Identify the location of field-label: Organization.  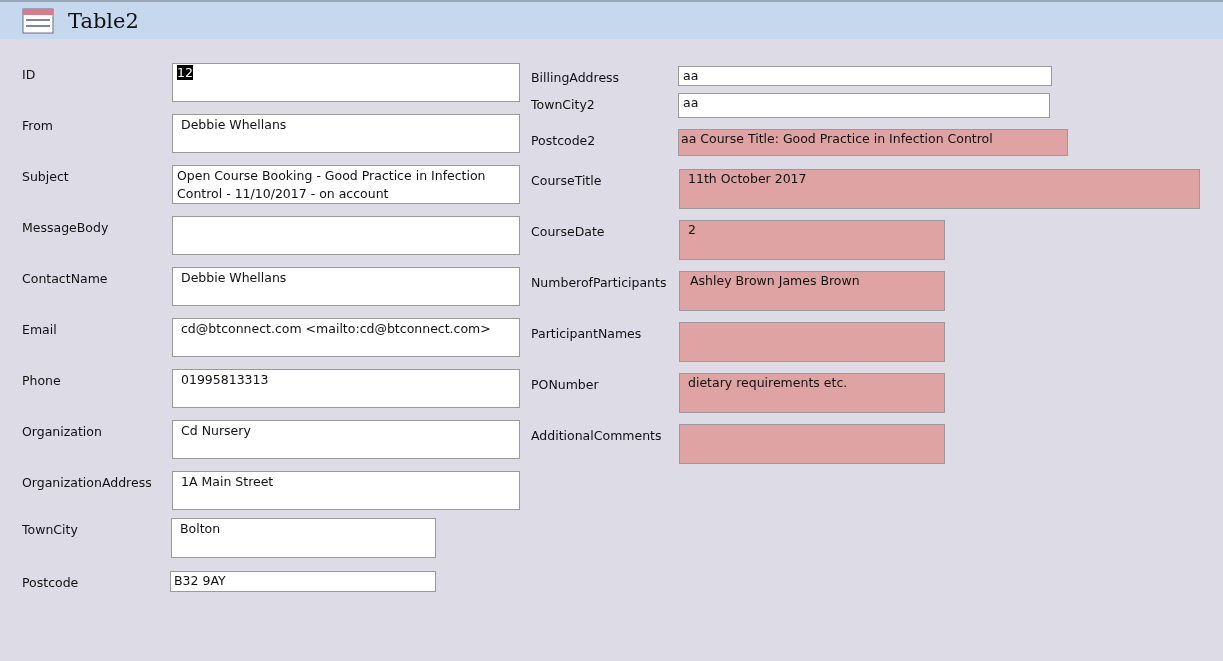
(62, 431).